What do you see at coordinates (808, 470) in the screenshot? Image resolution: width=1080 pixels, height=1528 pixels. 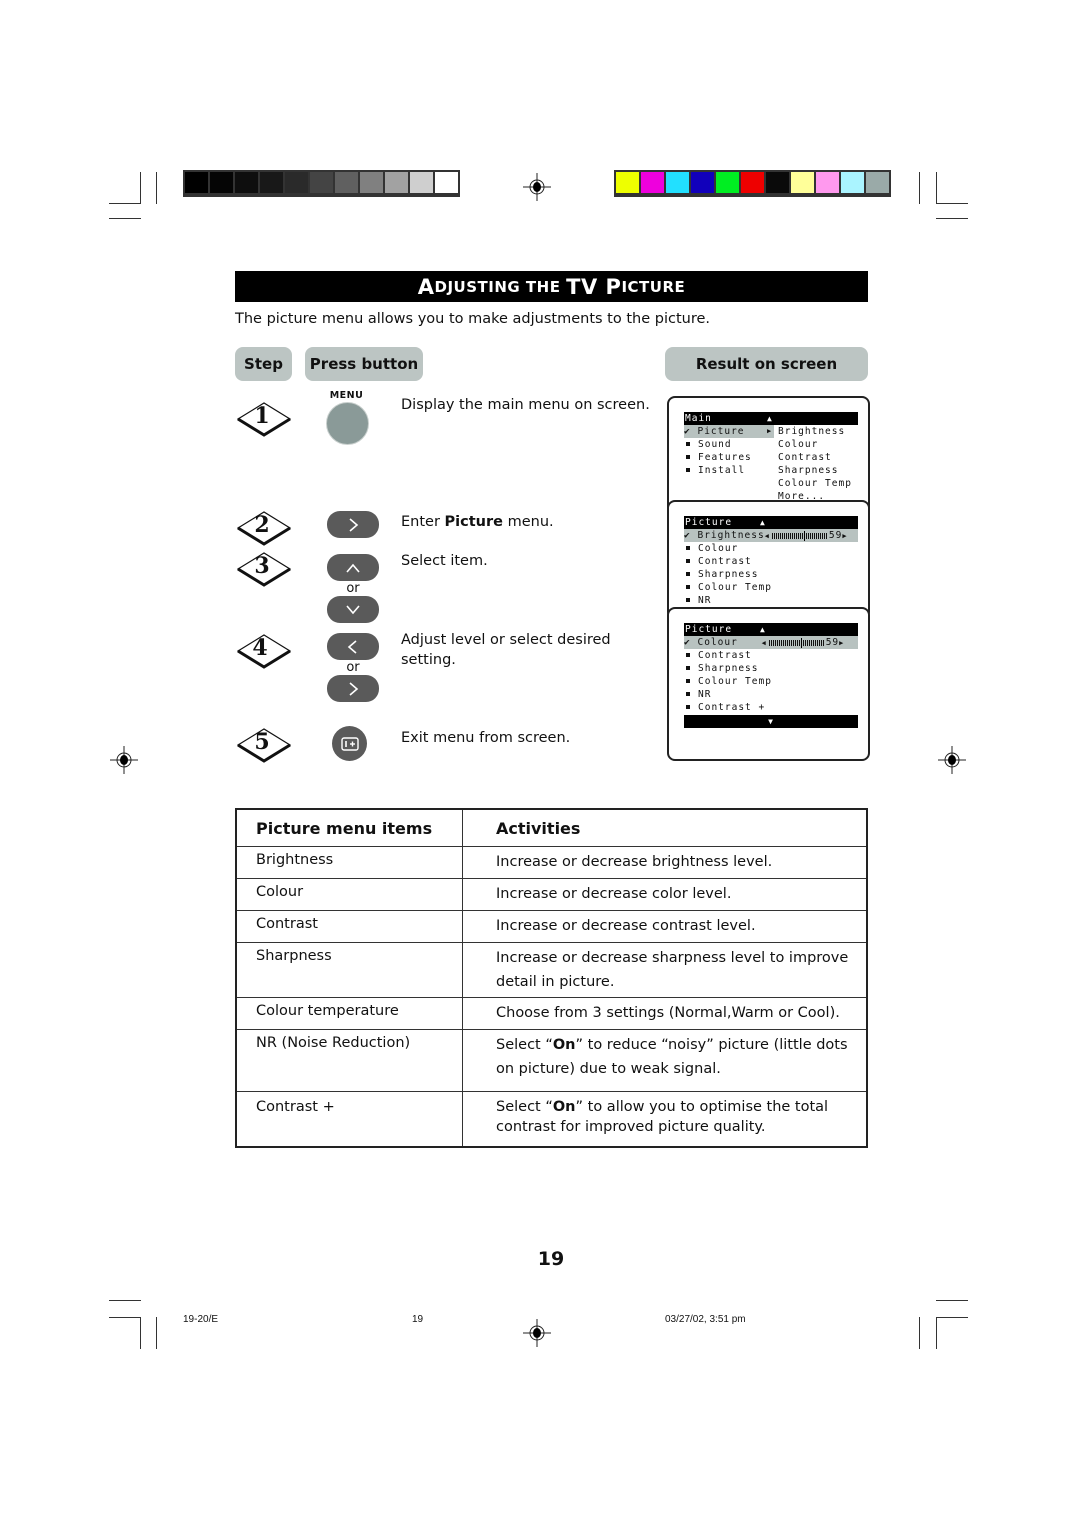 I see `osd-submenu-item: Sharpness` at bounding box center [808, 470].